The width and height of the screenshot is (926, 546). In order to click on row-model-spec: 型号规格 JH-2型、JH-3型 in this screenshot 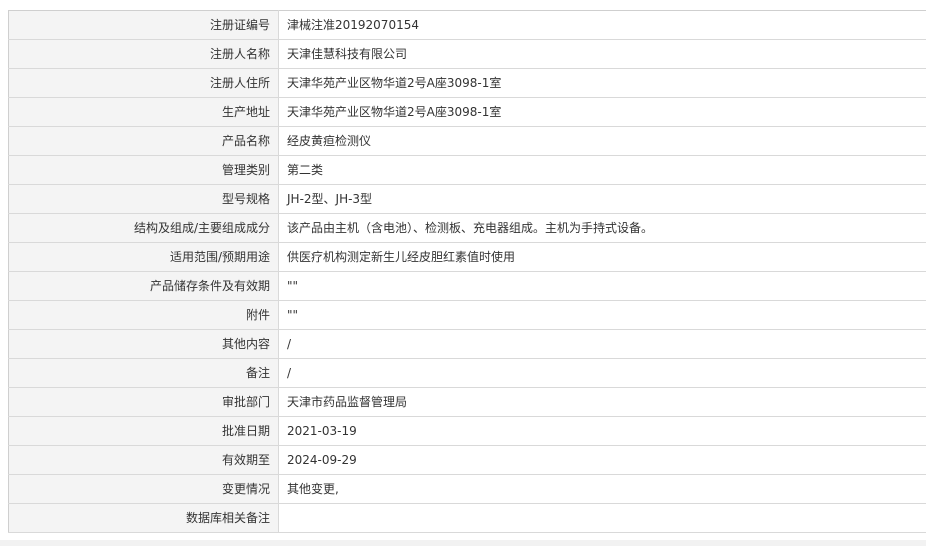, I will do `click(467, 199)`.